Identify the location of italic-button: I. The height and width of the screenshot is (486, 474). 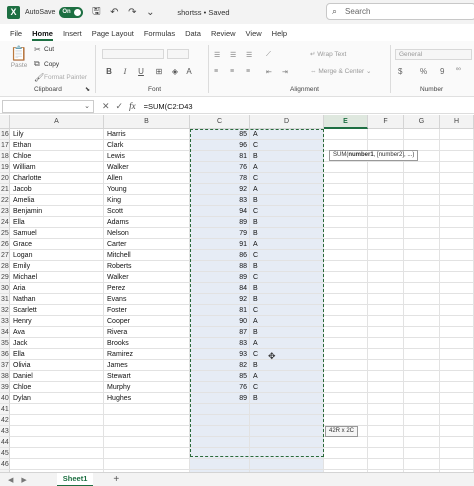
(125, 71).